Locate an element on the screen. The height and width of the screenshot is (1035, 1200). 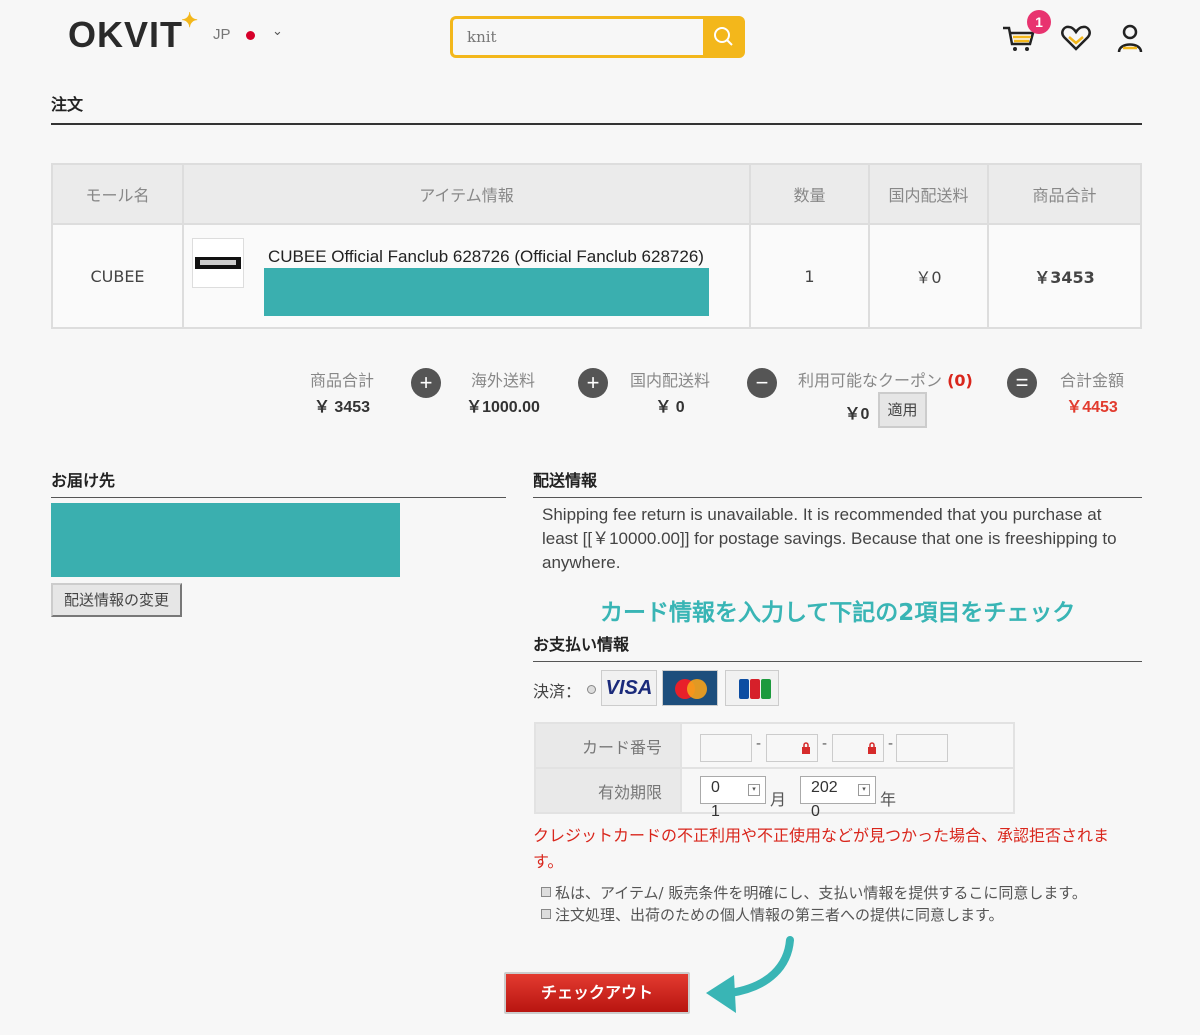
payment-method-label: 決済： is located at coordinates (557, 691).